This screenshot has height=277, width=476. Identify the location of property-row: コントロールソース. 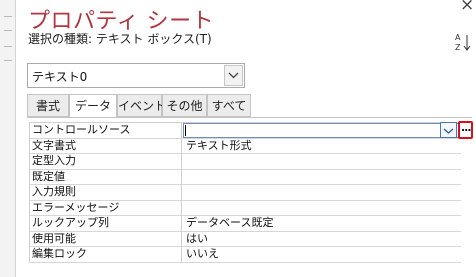
(245, 131).